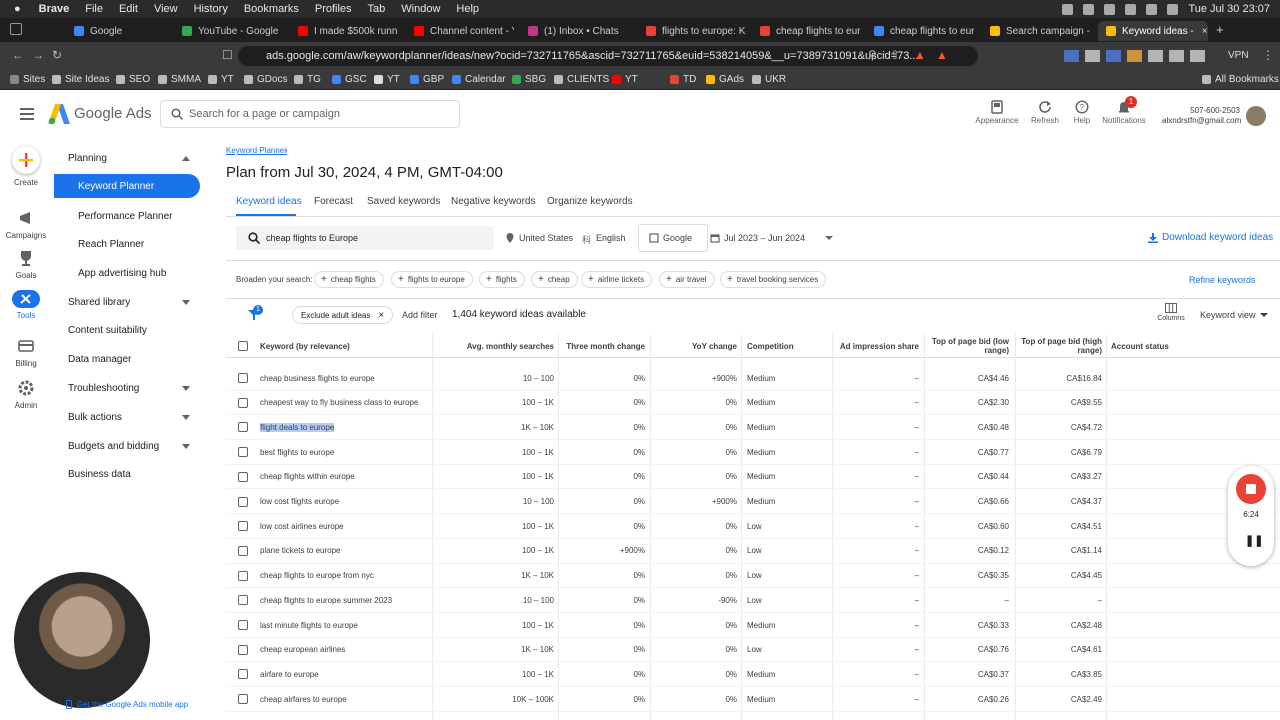  What do you see at coordinates (26, 160) in the screenshot?
I see `create-button` at bounding box center [26, 160].